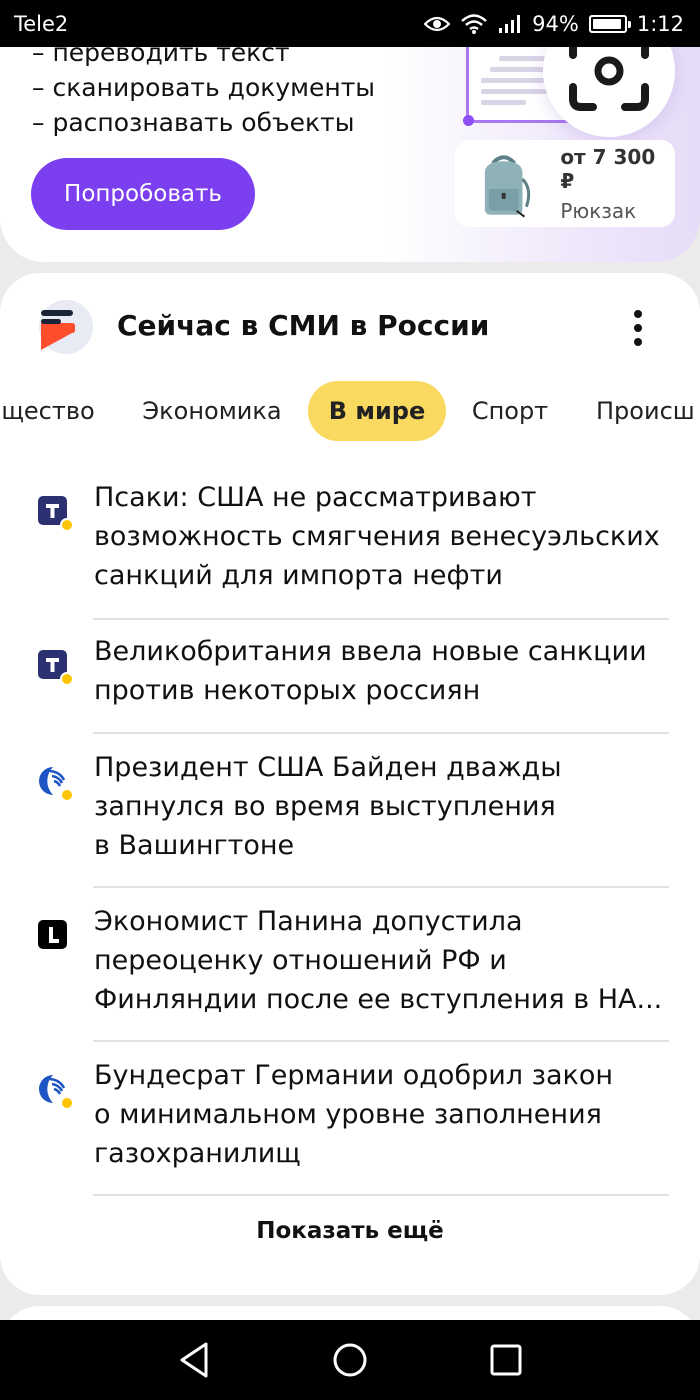  I want to click on promo-feature: – переводить текст, so click(161, 57).